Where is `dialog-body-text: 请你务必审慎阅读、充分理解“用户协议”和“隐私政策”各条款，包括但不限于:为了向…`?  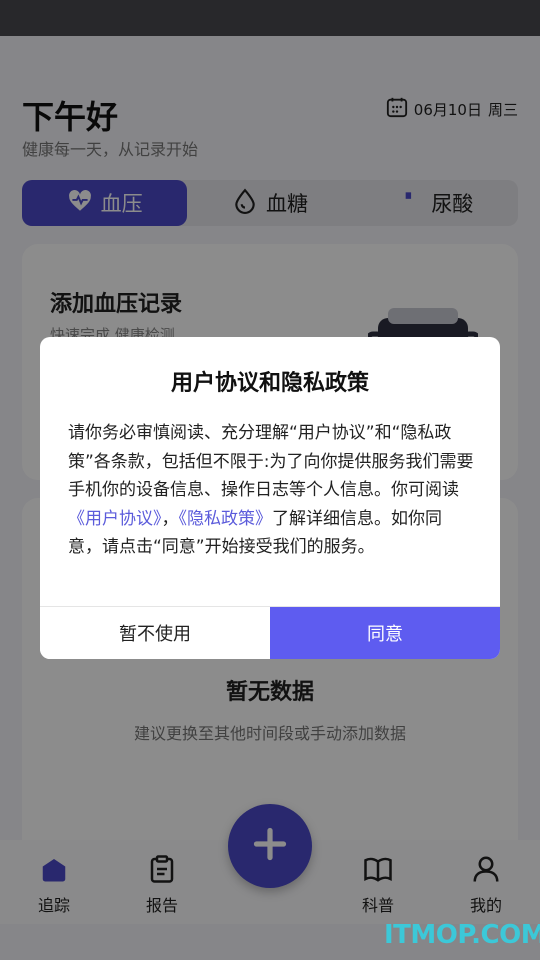 dialog-body-text: 请你务必审慎阅读、充分理解“用户协议”和“隐私政策”各条款，包括但不限于:为了向… is located at coordinates (271, 461).